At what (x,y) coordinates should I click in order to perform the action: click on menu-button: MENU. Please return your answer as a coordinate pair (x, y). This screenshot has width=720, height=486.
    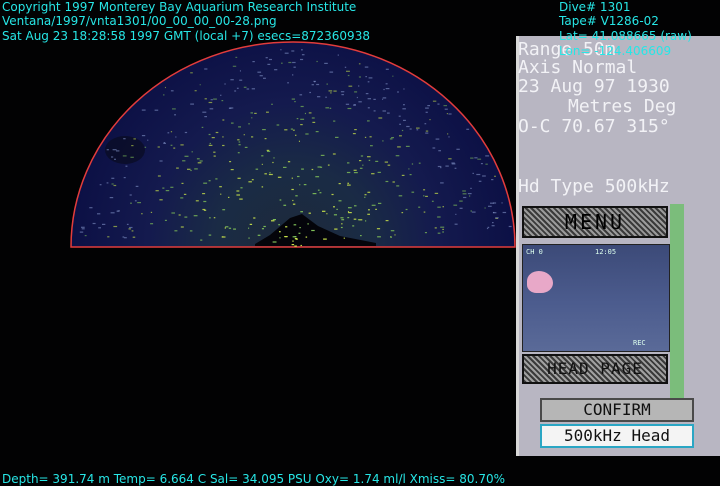
    Looking at the image, I should click on (595, 222).